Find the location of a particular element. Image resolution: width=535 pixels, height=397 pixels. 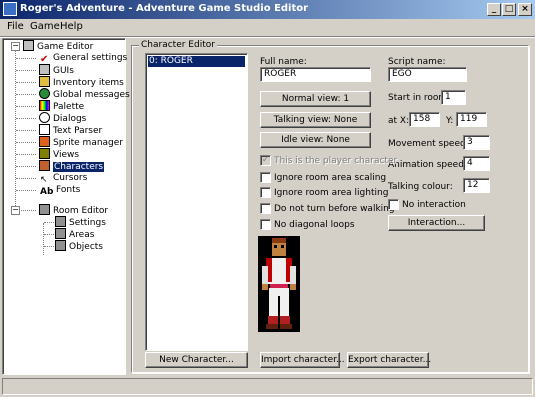

dialog-icon is located at coordinates (44, 117).